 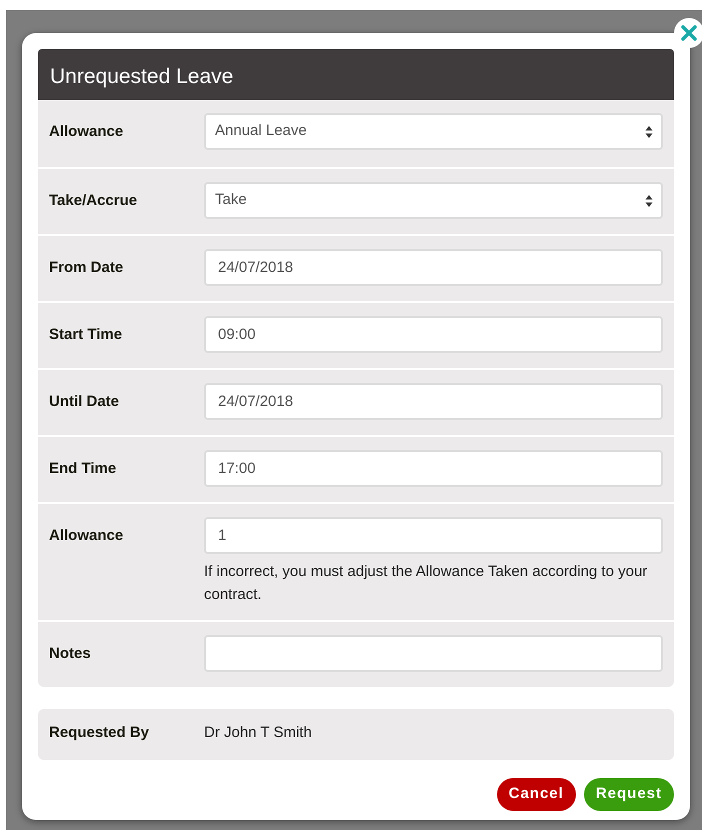 What do you see at coordinates (433, 131) in the screenshot?
I see `select-field: Annual Leave` at bounding box center [433, 131].